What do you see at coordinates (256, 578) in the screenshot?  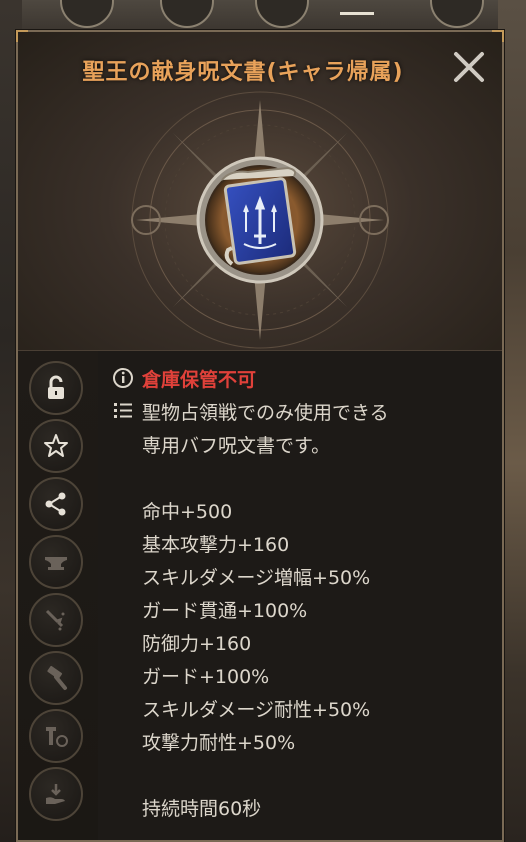 I see `stat-line: スキルダメージ増幅+50%` at bounding box center [256, 578].